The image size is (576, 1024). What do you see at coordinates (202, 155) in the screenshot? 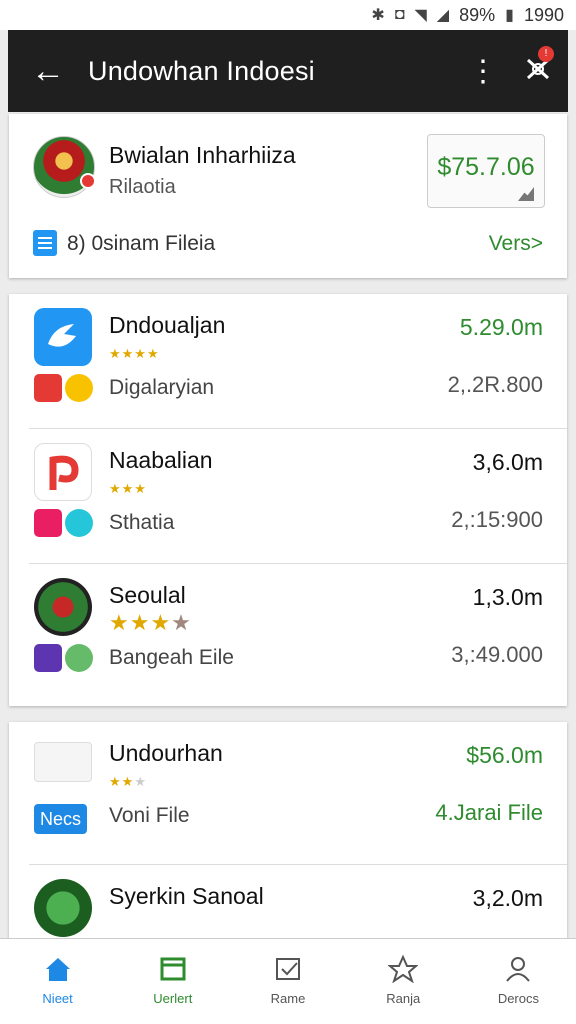
I see `featured-title: Bwialan Inharhiiza` at bounding box center [202, 155].